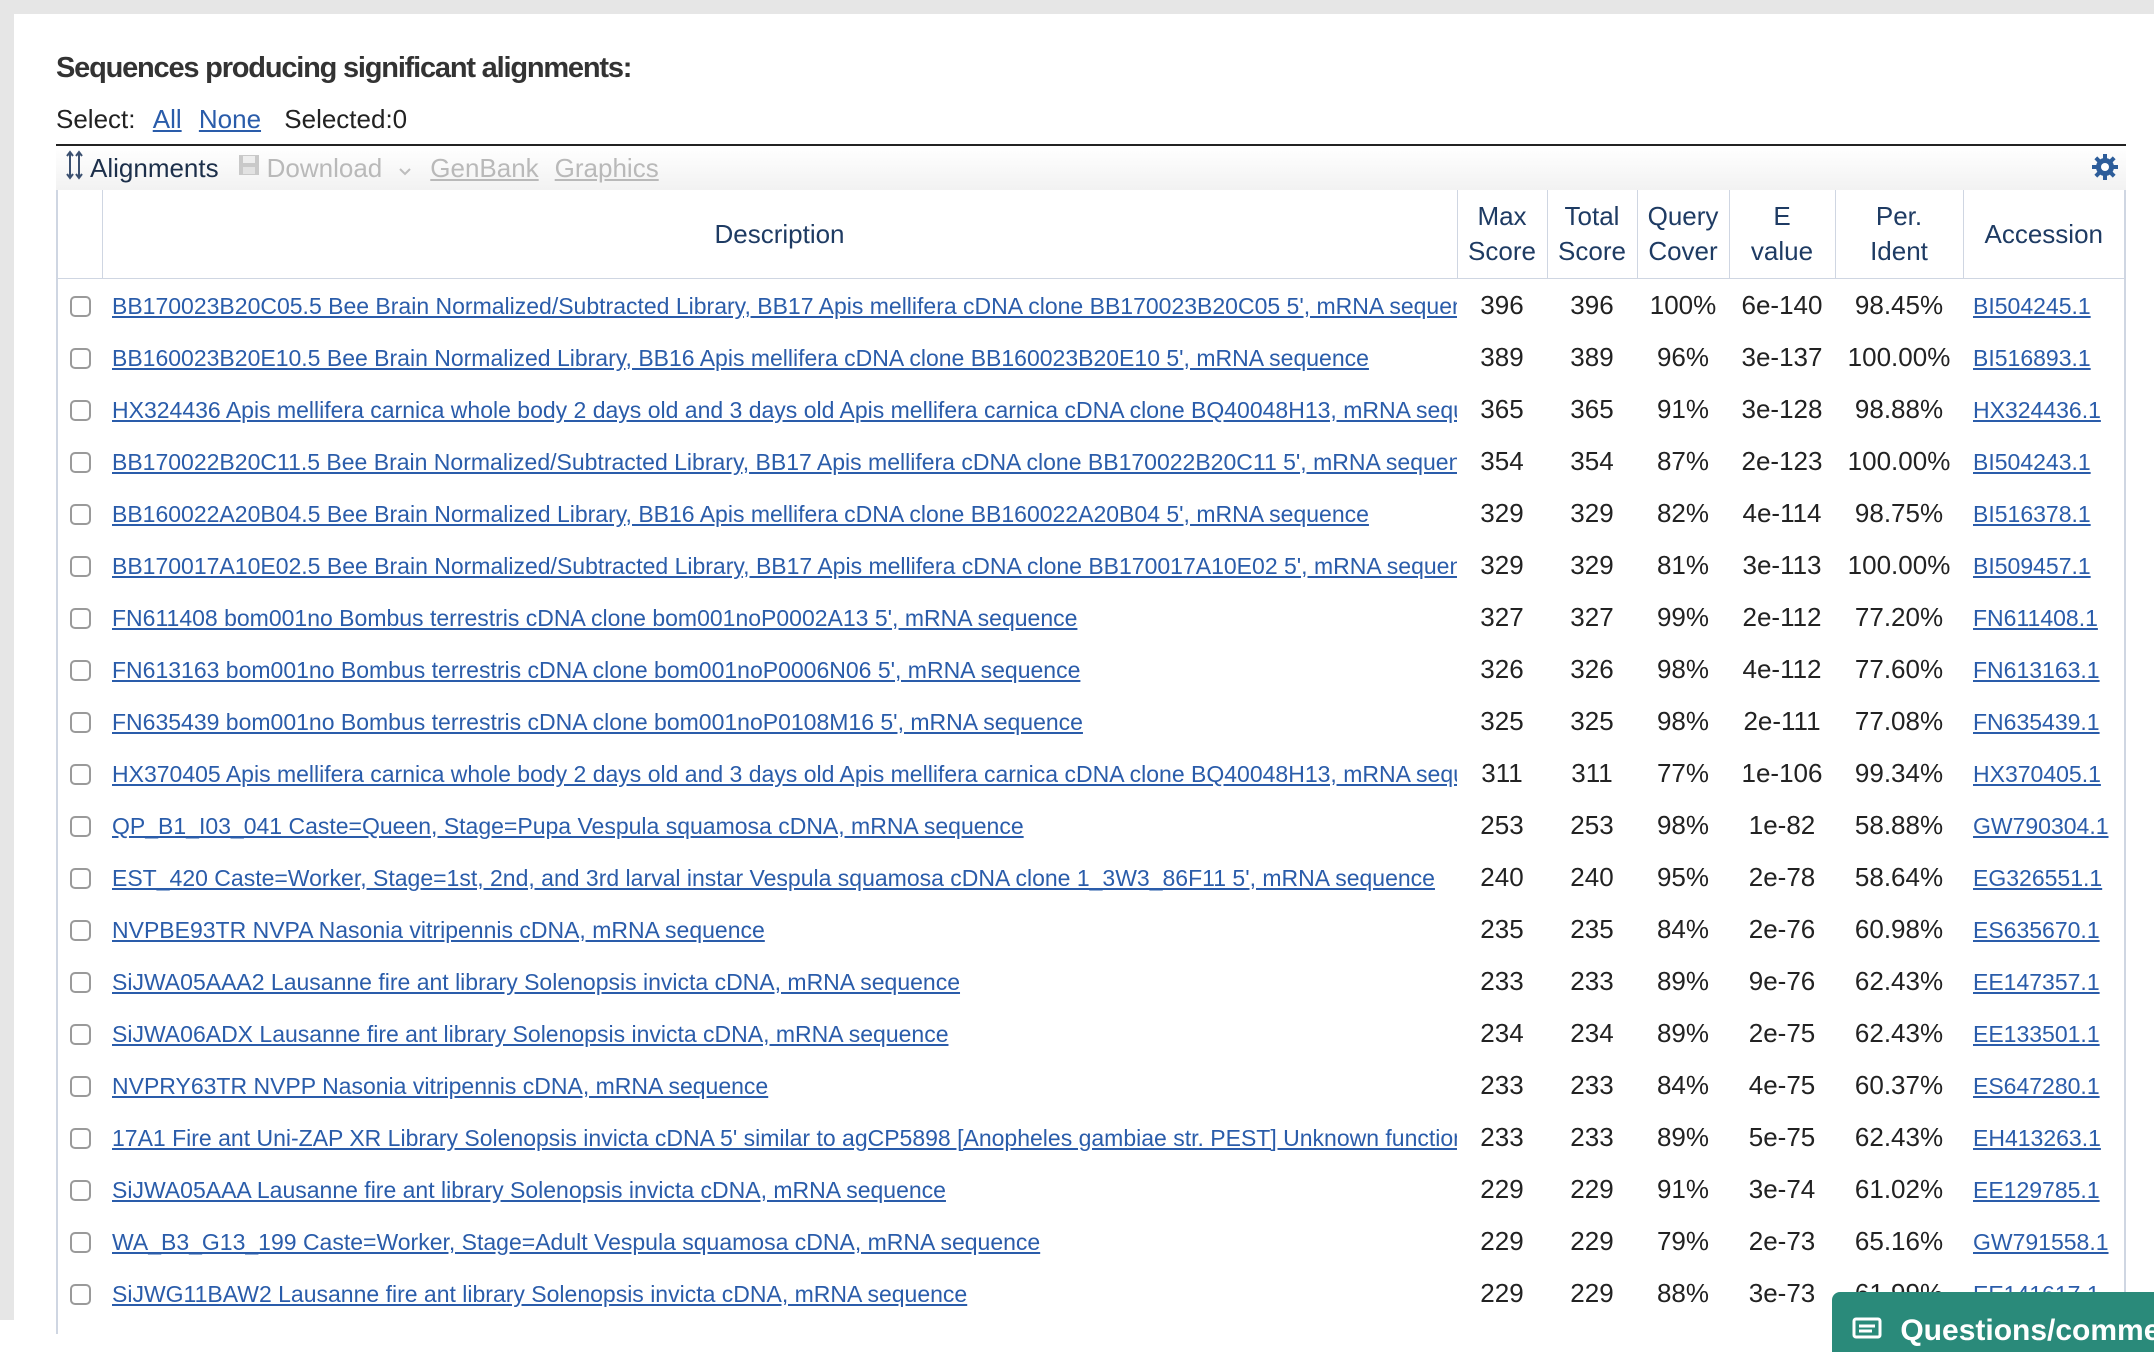  What do you see at coordinates (1782, 234) in the screenshot?
I see `header-e-value: Evalue` at bounding box center [1782, 234].